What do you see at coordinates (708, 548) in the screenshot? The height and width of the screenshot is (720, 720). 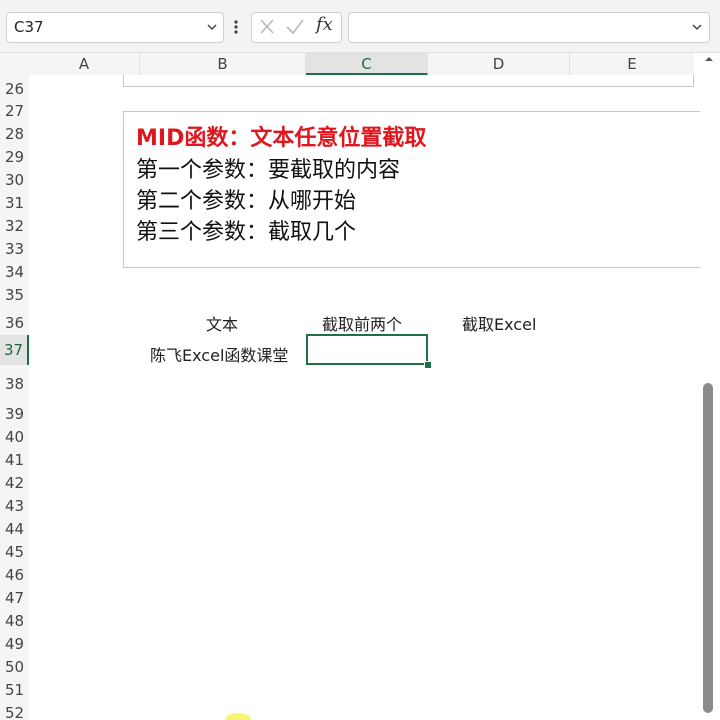 I see `scrollbar-thumb` at bounding box center [708, 548].